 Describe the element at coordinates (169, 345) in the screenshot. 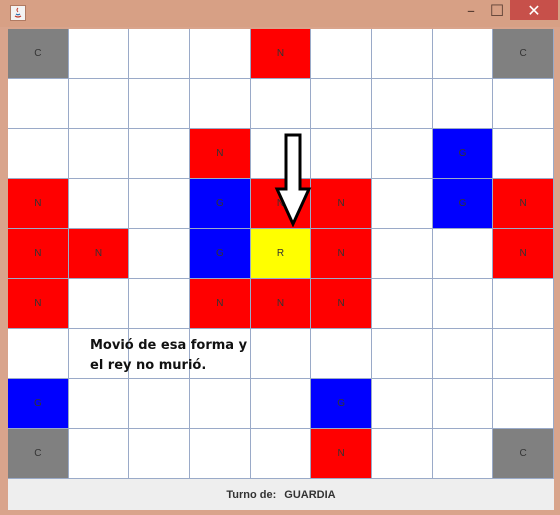

I see `annotation-line-1: Movió de esa forma y` at that location.